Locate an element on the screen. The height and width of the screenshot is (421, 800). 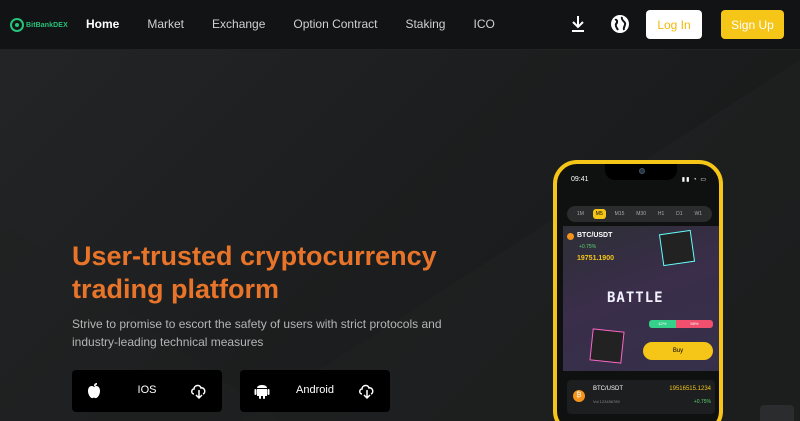
logo-mark-icon is located at coordinates (17, 25).